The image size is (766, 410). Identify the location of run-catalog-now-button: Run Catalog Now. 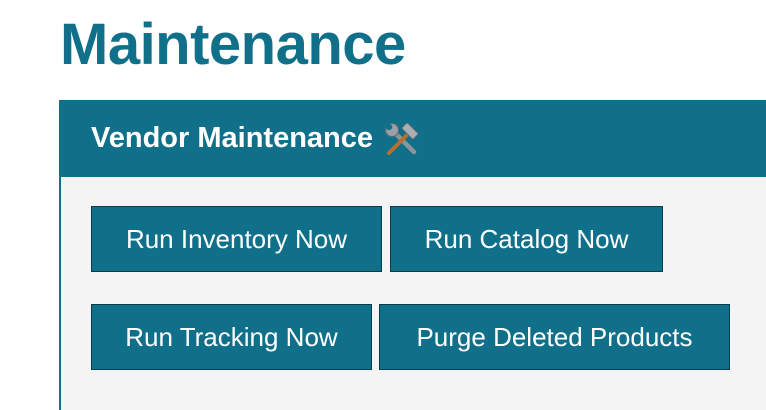
(526, 239).